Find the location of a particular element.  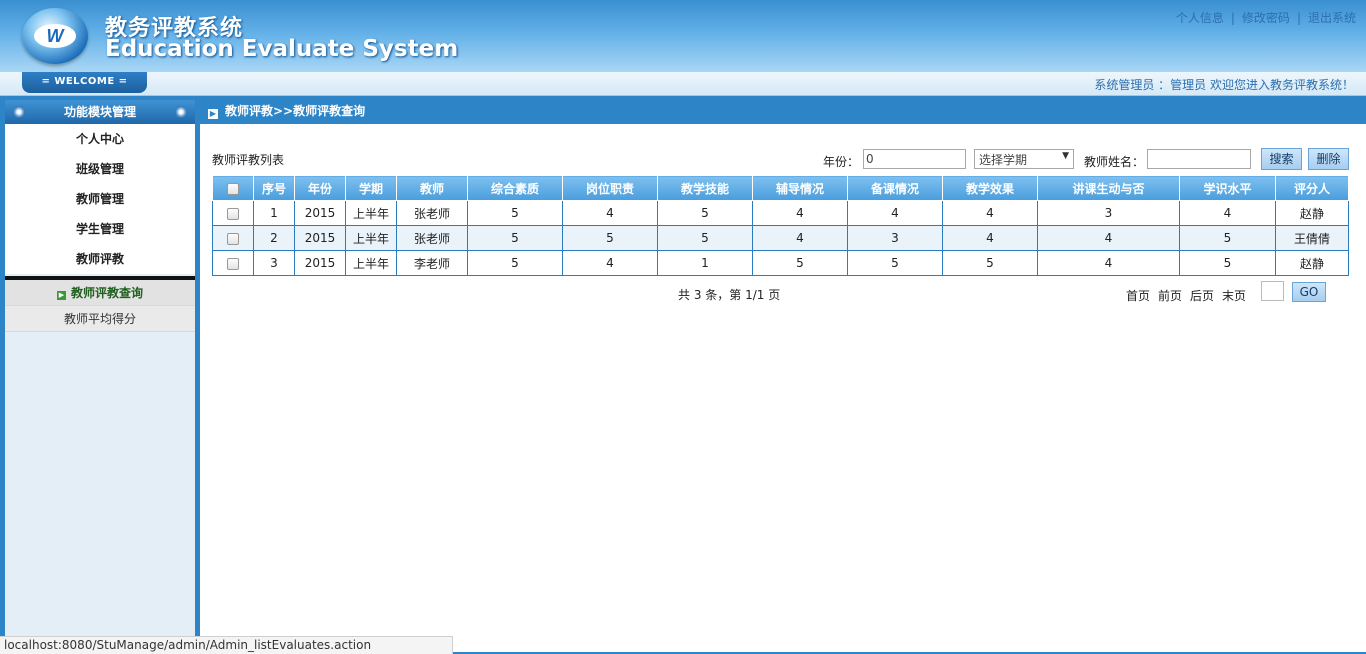

select-all-header is located at coordinates (233, 188).